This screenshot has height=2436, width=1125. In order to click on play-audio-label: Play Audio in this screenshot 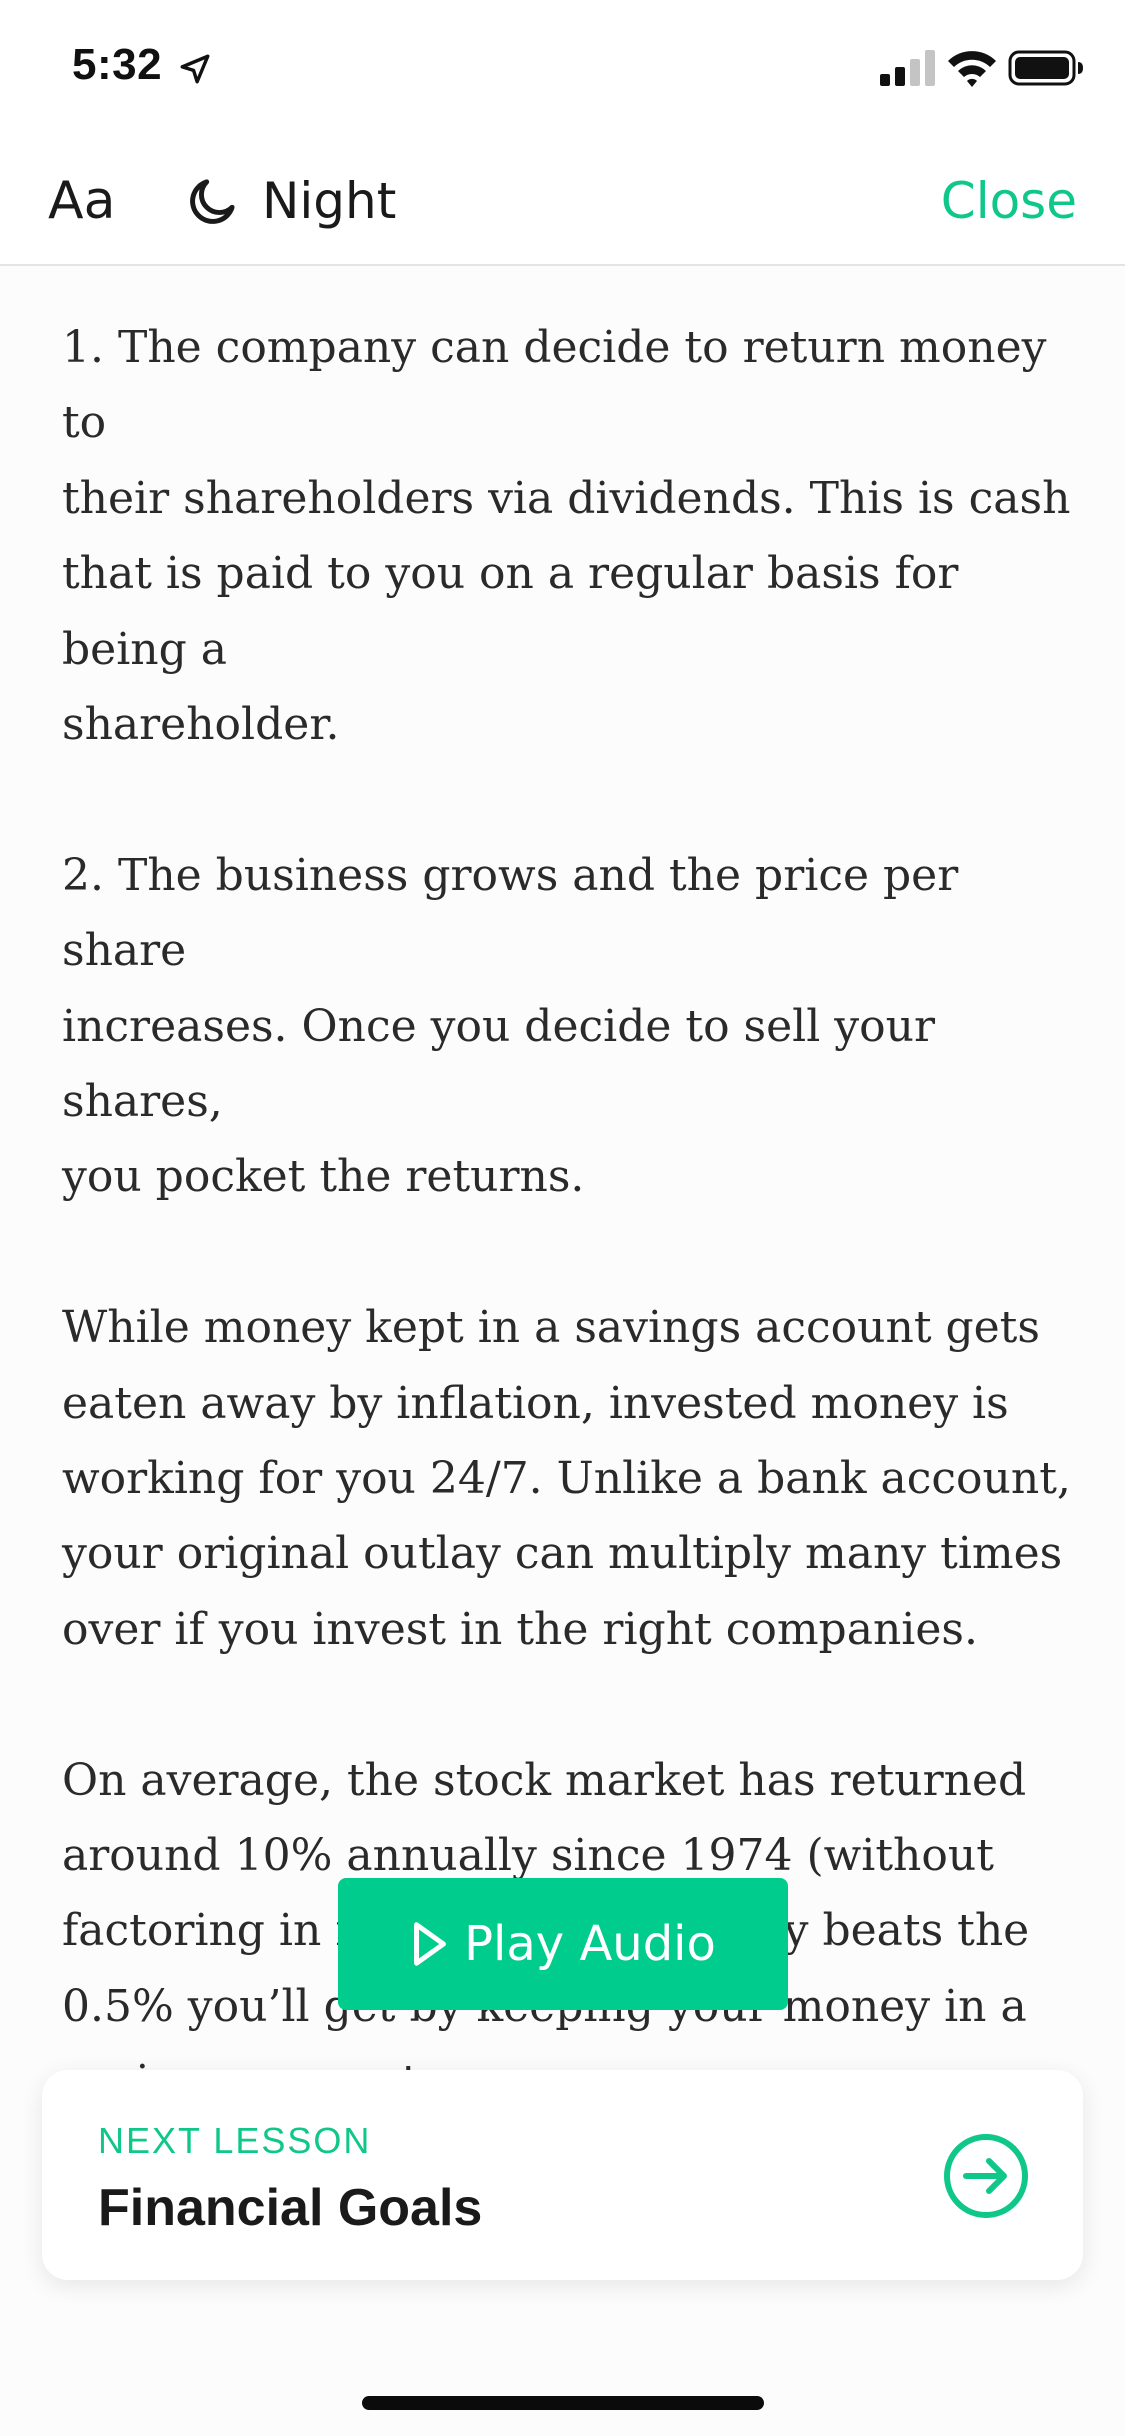, I will do `click(590, 1944)`.